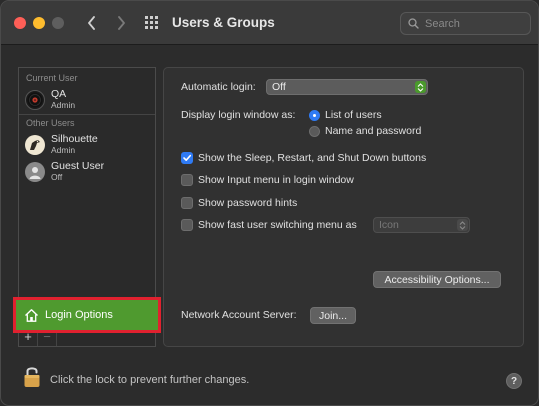 The image size is (539, 406). I want to click on automatic-login-popup: Off, so click(347, 87).